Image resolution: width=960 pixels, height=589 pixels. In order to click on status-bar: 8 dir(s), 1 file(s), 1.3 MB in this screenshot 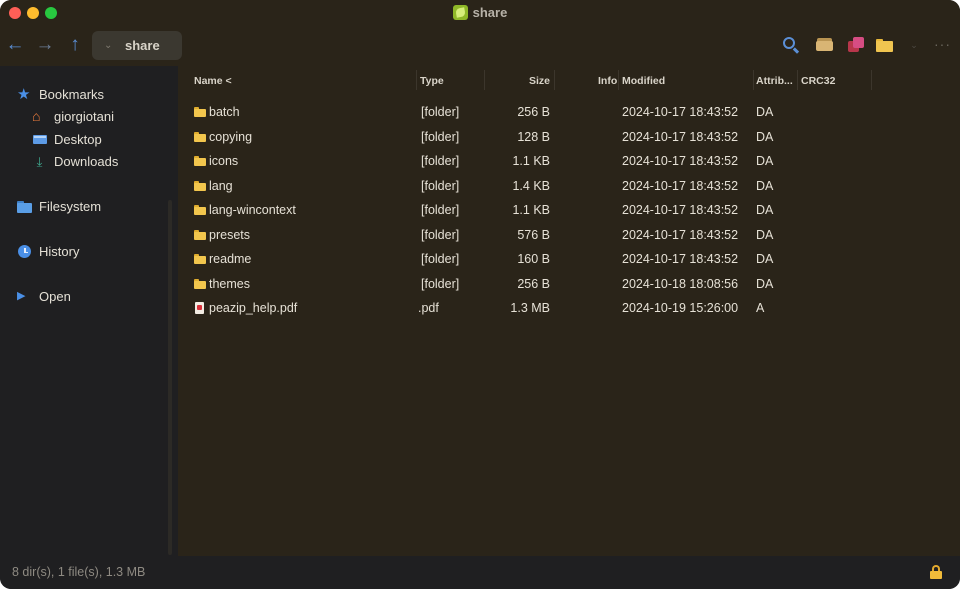, I will do `click(480, 572)`.